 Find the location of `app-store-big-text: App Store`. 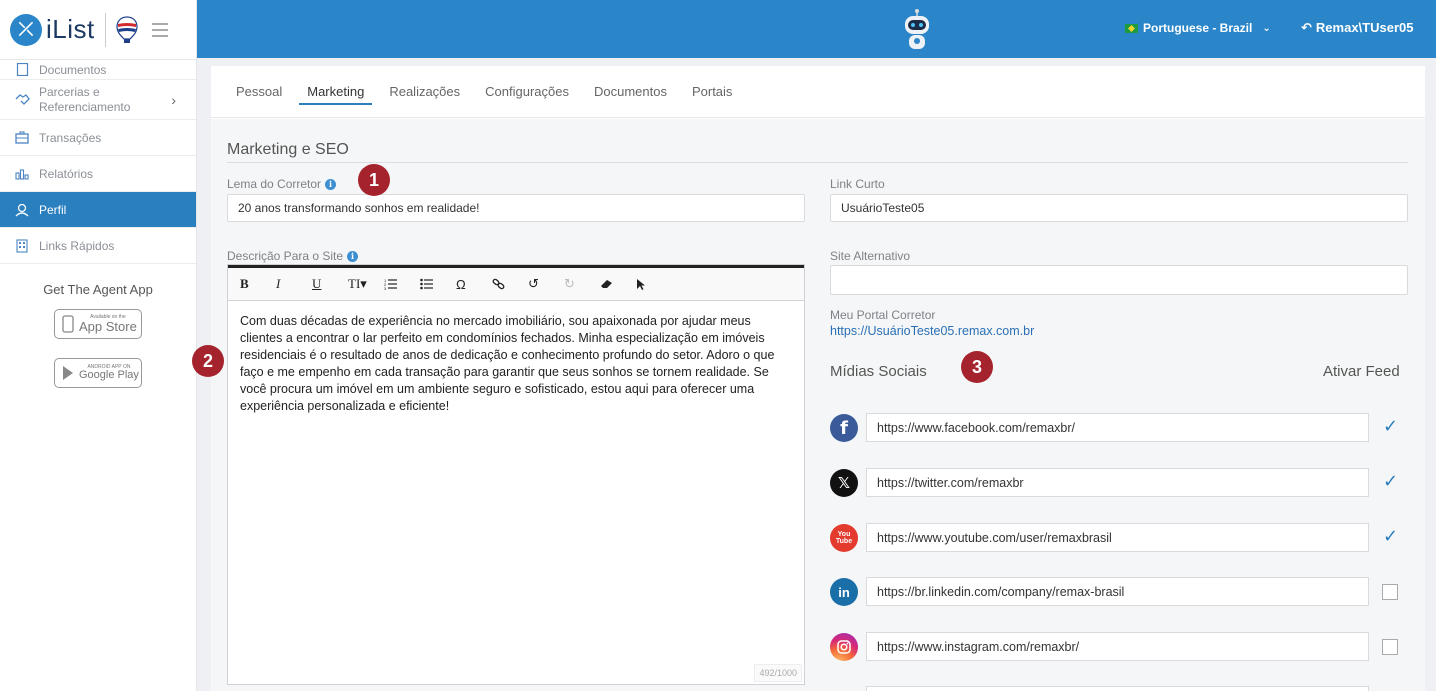

app-store-big-text: App Store is located at coordinates (108, 326).